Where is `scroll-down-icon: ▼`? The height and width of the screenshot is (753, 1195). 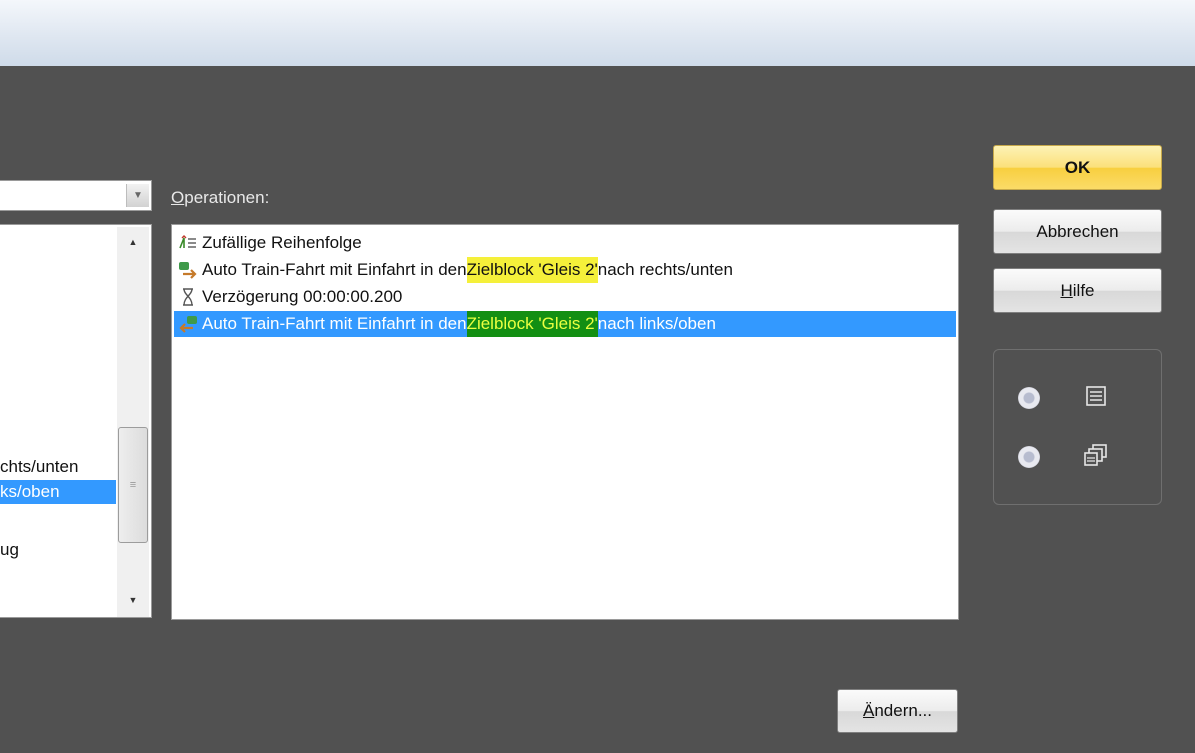
scroll-down-icon: ▼ is located at coordinates (133, 600).